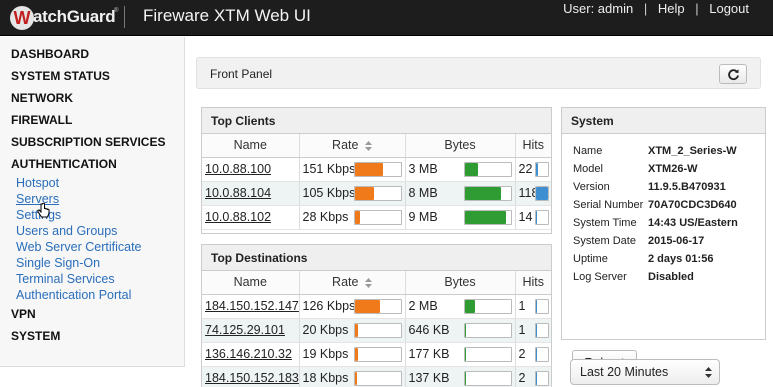 The width and height of the screenshot is (773, 387). What do you see at coordinates (729, 8) in the screenshot?
I see `logout-link: Logout` at bounding box center [729, 8].